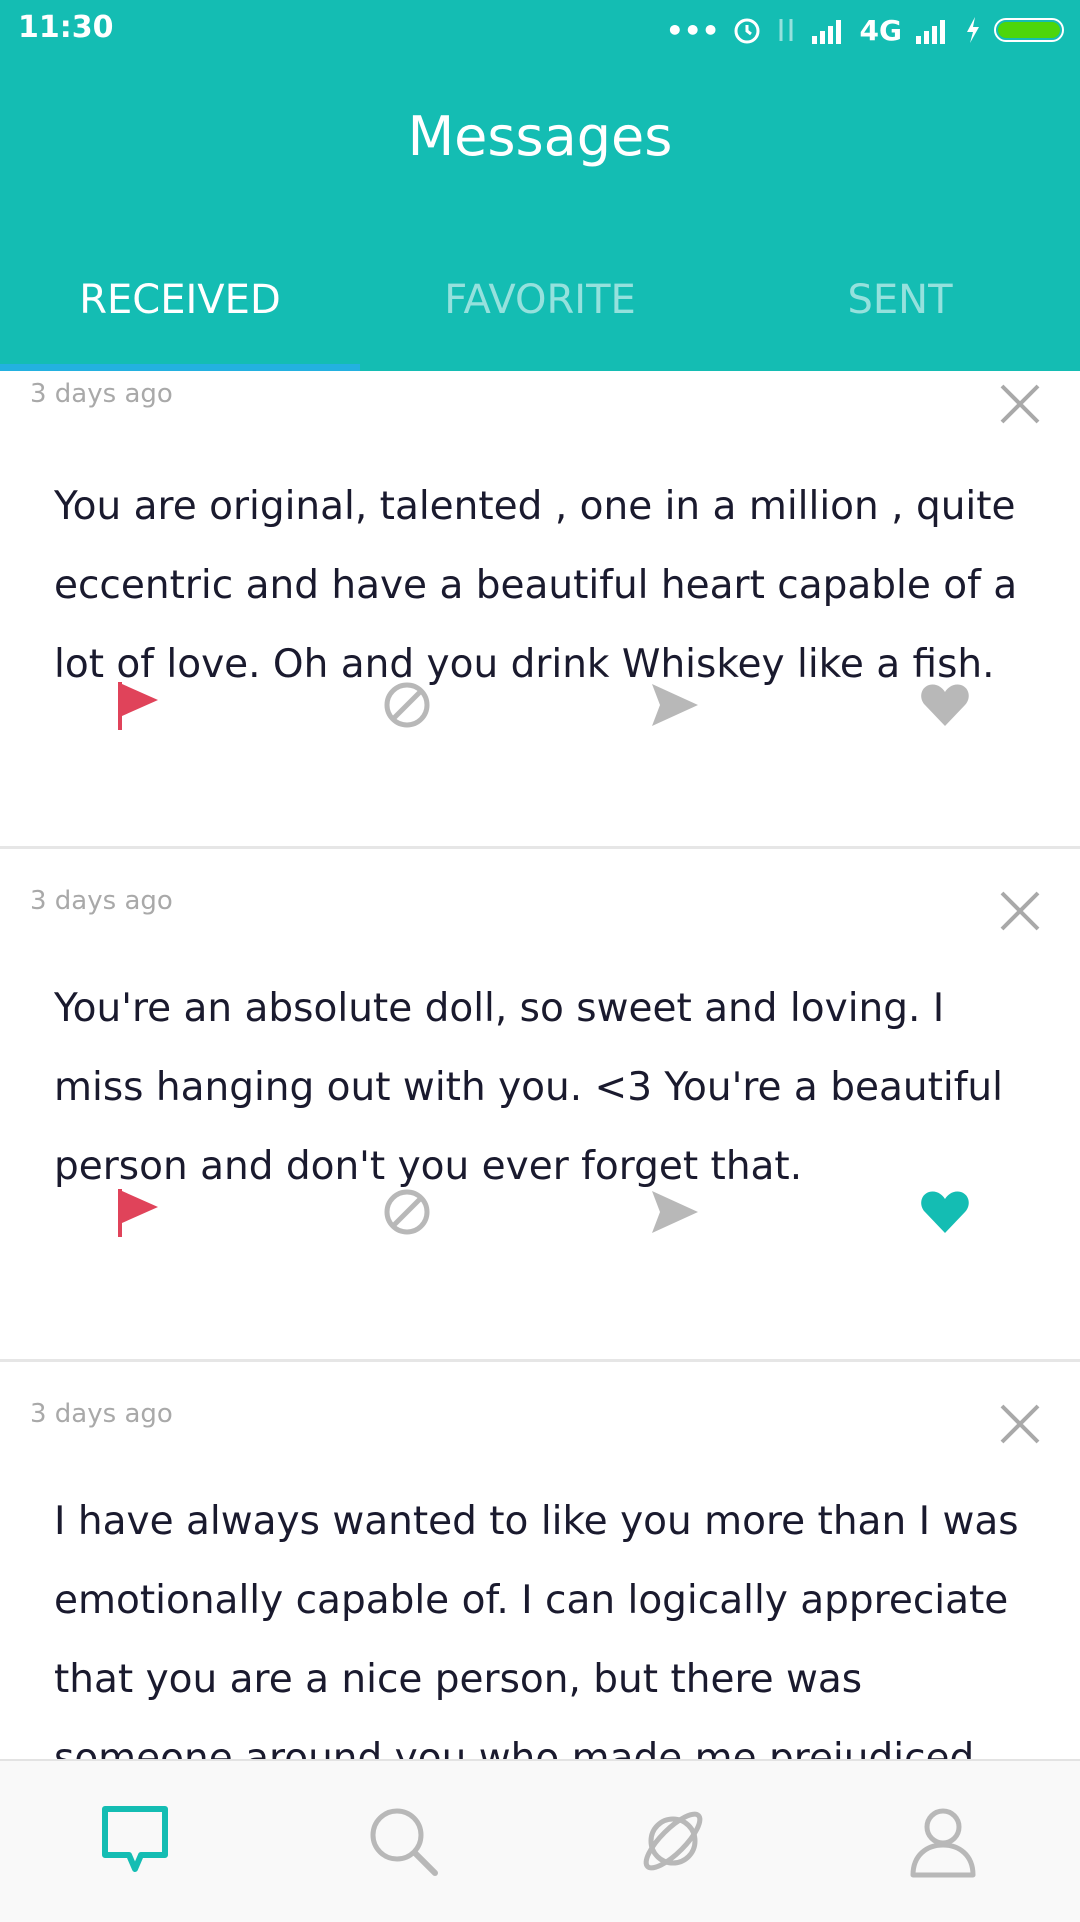 This screenshot has width=1080, height=1922. I want to click on battery-level, so click(1029, 30).